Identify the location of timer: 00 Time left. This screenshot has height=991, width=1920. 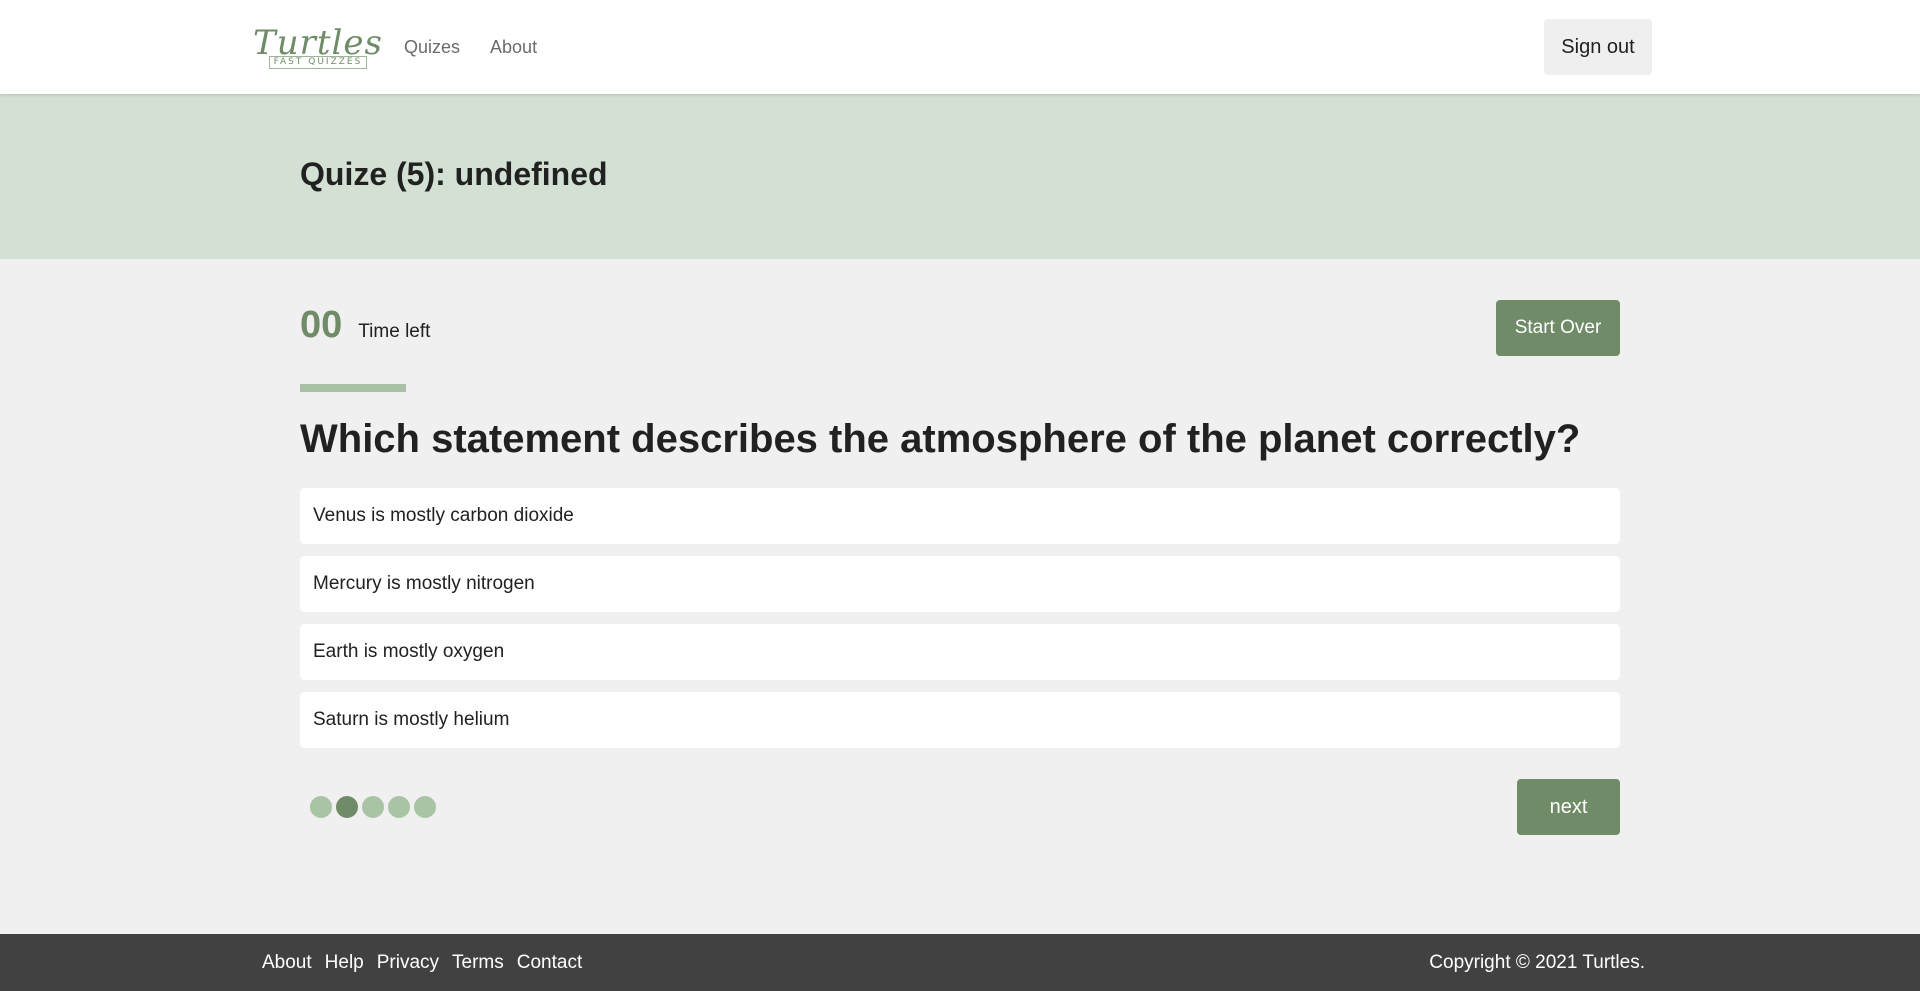
(365, 325).